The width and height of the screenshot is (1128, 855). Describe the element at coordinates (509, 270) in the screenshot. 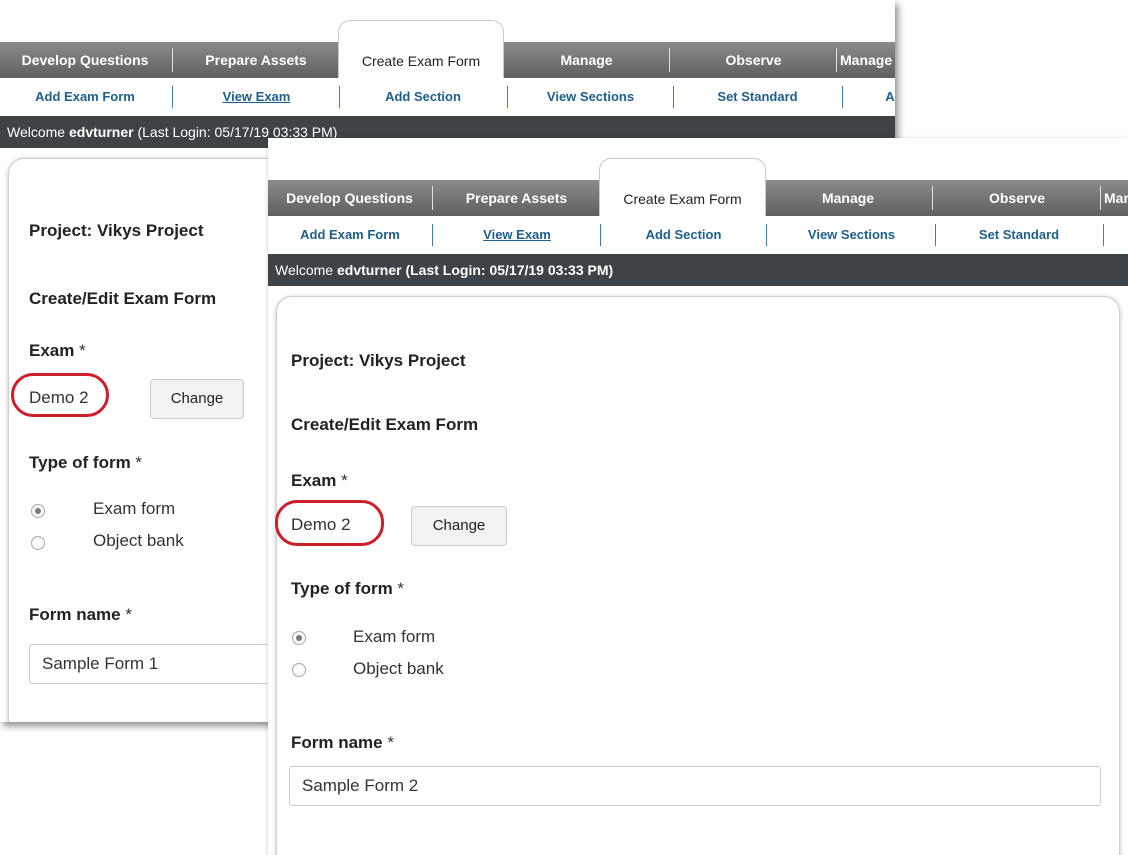

I see `last-login: (Last Login: 05/17/19 03:33 PM)` at that location.